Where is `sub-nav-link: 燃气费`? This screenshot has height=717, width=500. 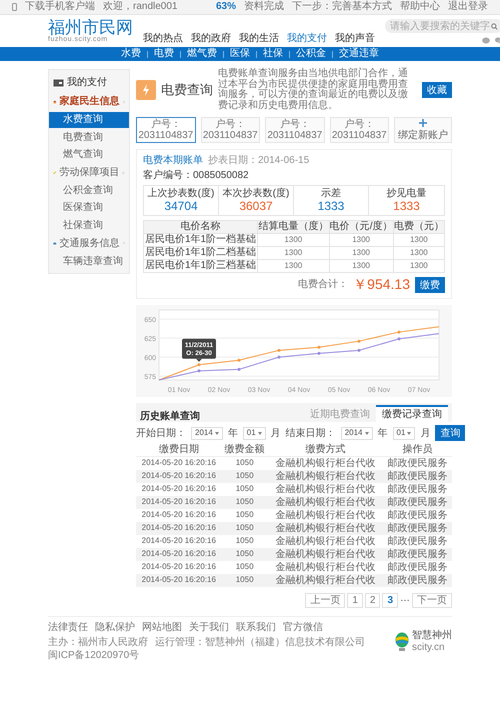 sub-nav-link: 燃气费 is located at coordinates (202, 54).